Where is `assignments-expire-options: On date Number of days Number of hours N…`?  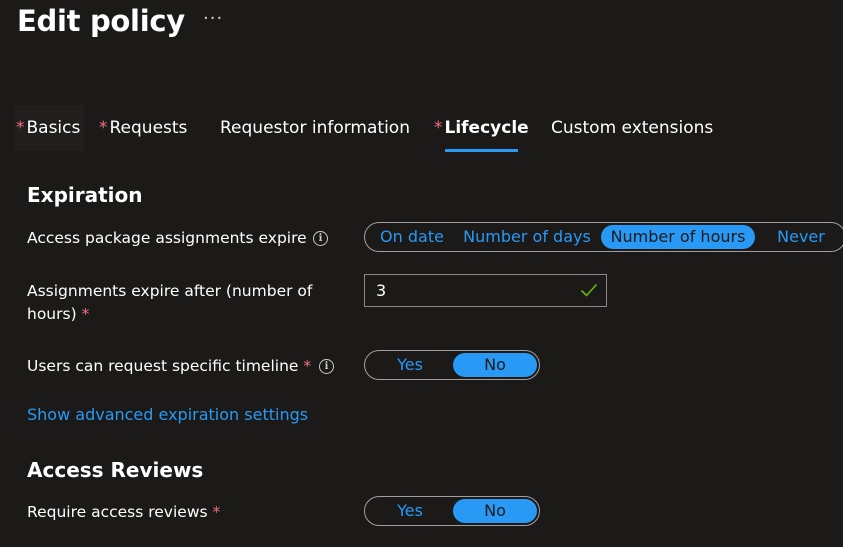 assignments-expire-options: On date Number of days Number of hours N… is located at coordinates (603, 237).